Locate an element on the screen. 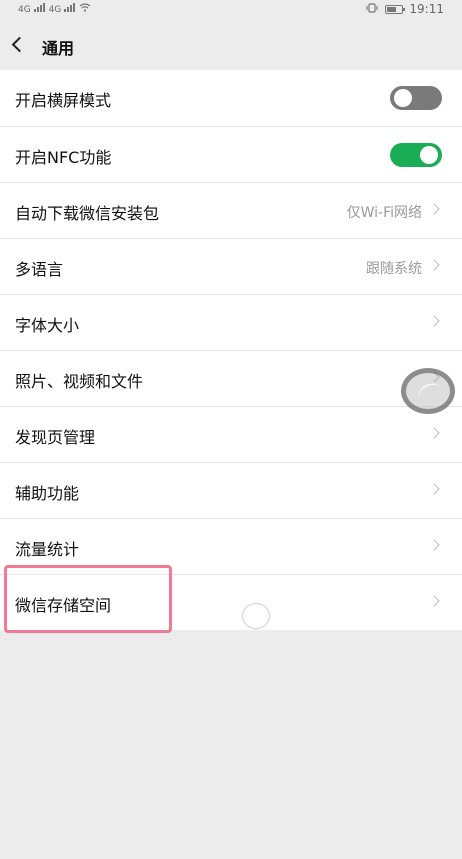  settings-row-media-files: 照片、视频和文件 is located at coordinates (231, 378).